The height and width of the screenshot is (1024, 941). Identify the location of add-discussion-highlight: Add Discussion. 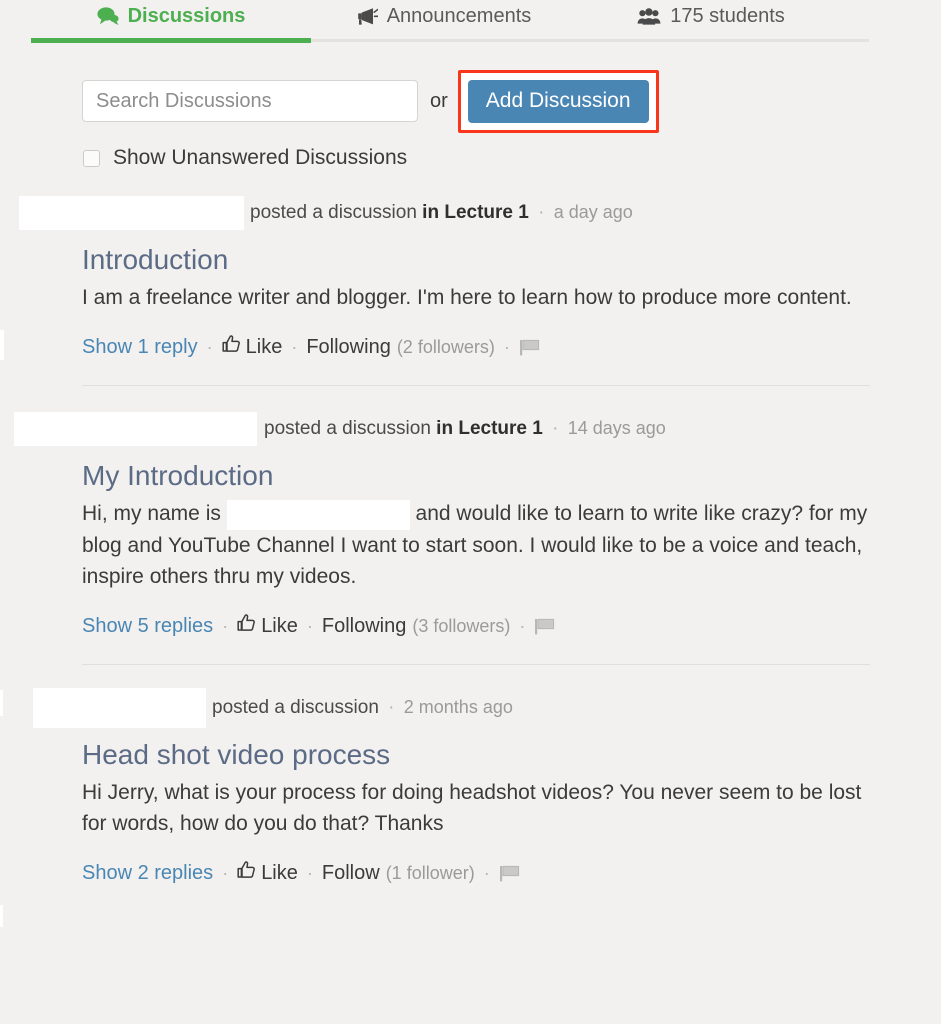
(558, 101).